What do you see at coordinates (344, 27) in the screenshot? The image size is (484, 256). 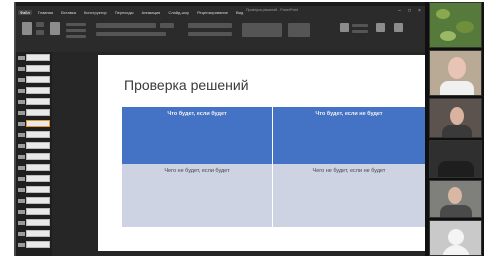 I see `find-icon` at bounding box center [344, 27].